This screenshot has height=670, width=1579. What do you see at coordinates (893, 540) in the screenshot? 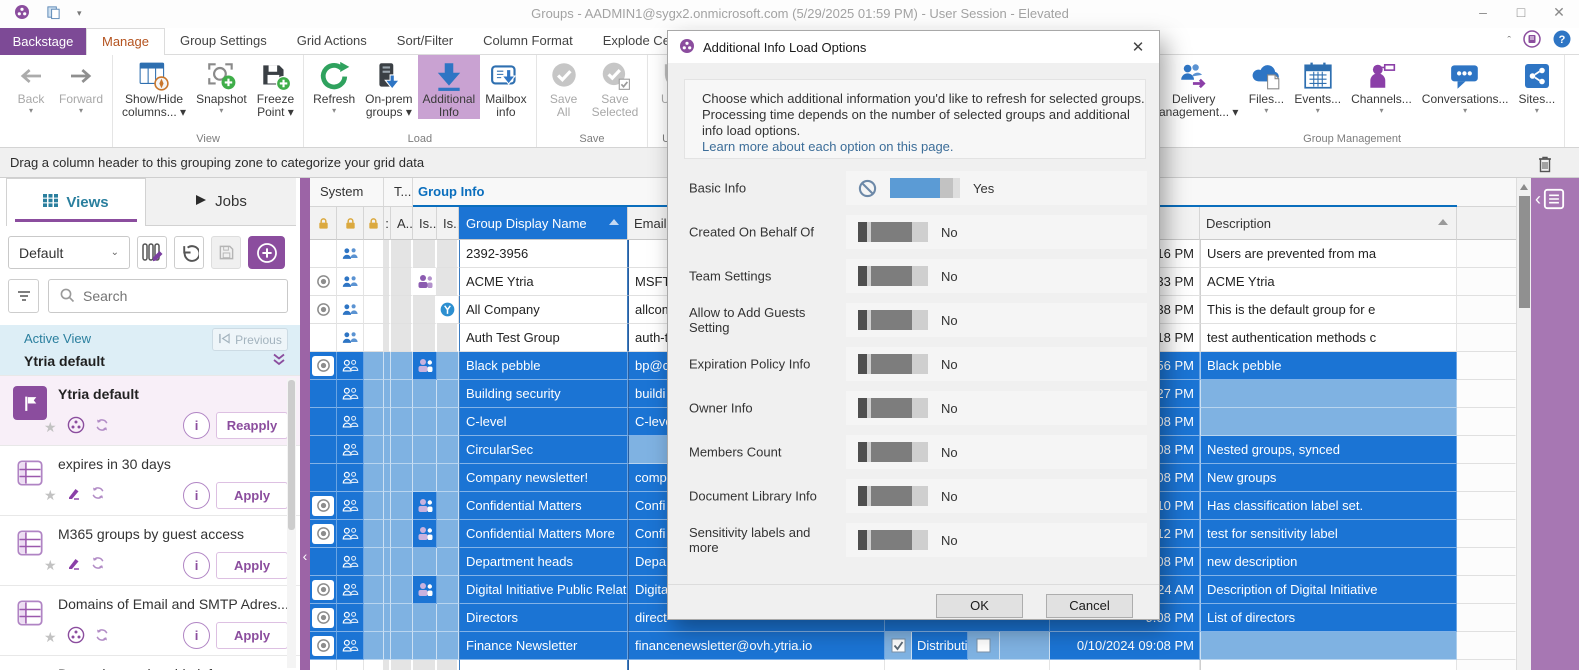
I see `toggle-sensitivity-labels-and-more` at bounding box center [893, 540].